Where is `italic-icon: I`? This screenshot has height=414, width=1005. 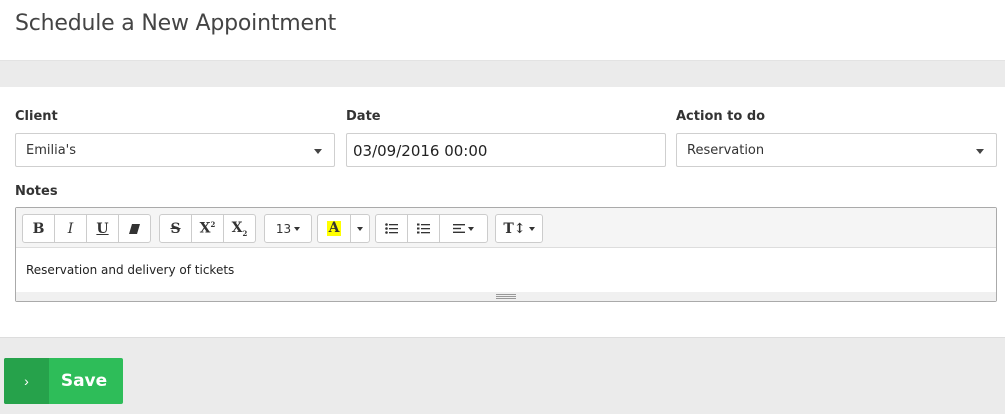 italic-icon: I is located at coordinates (70, 228).